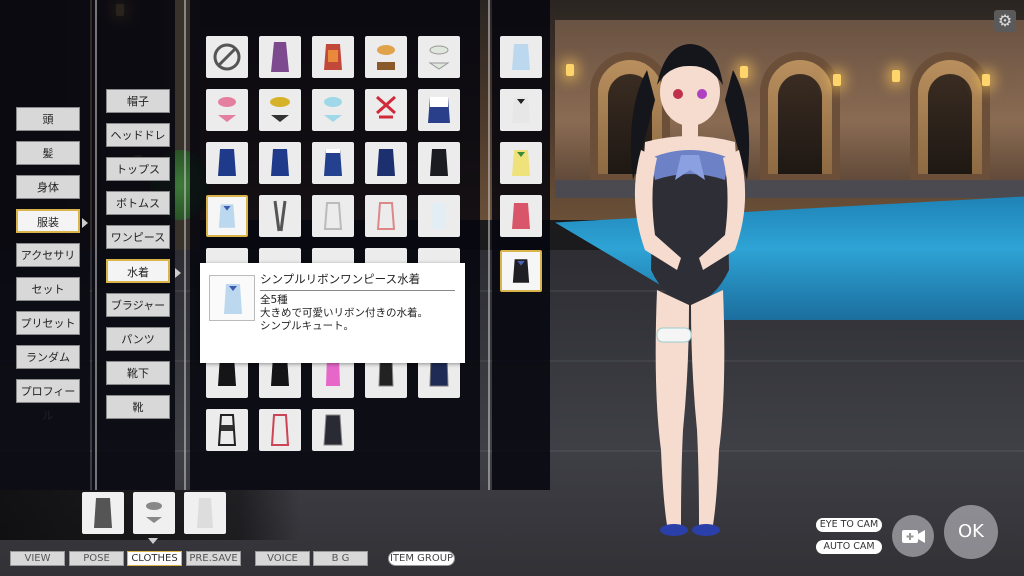  I want to click on category-preset: プリセット, so click(48, 323).